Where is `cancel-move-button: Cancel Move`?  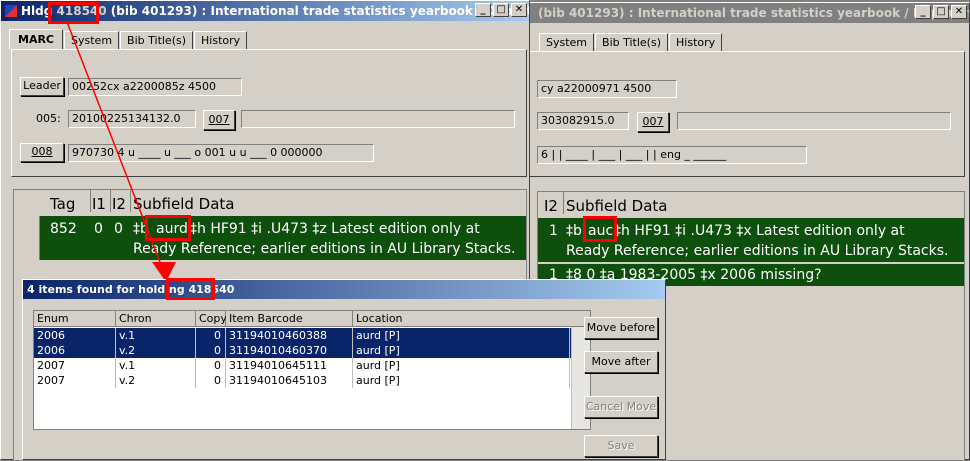 cancel-move-button: Cancel Move is located at coordinates (621, 407).